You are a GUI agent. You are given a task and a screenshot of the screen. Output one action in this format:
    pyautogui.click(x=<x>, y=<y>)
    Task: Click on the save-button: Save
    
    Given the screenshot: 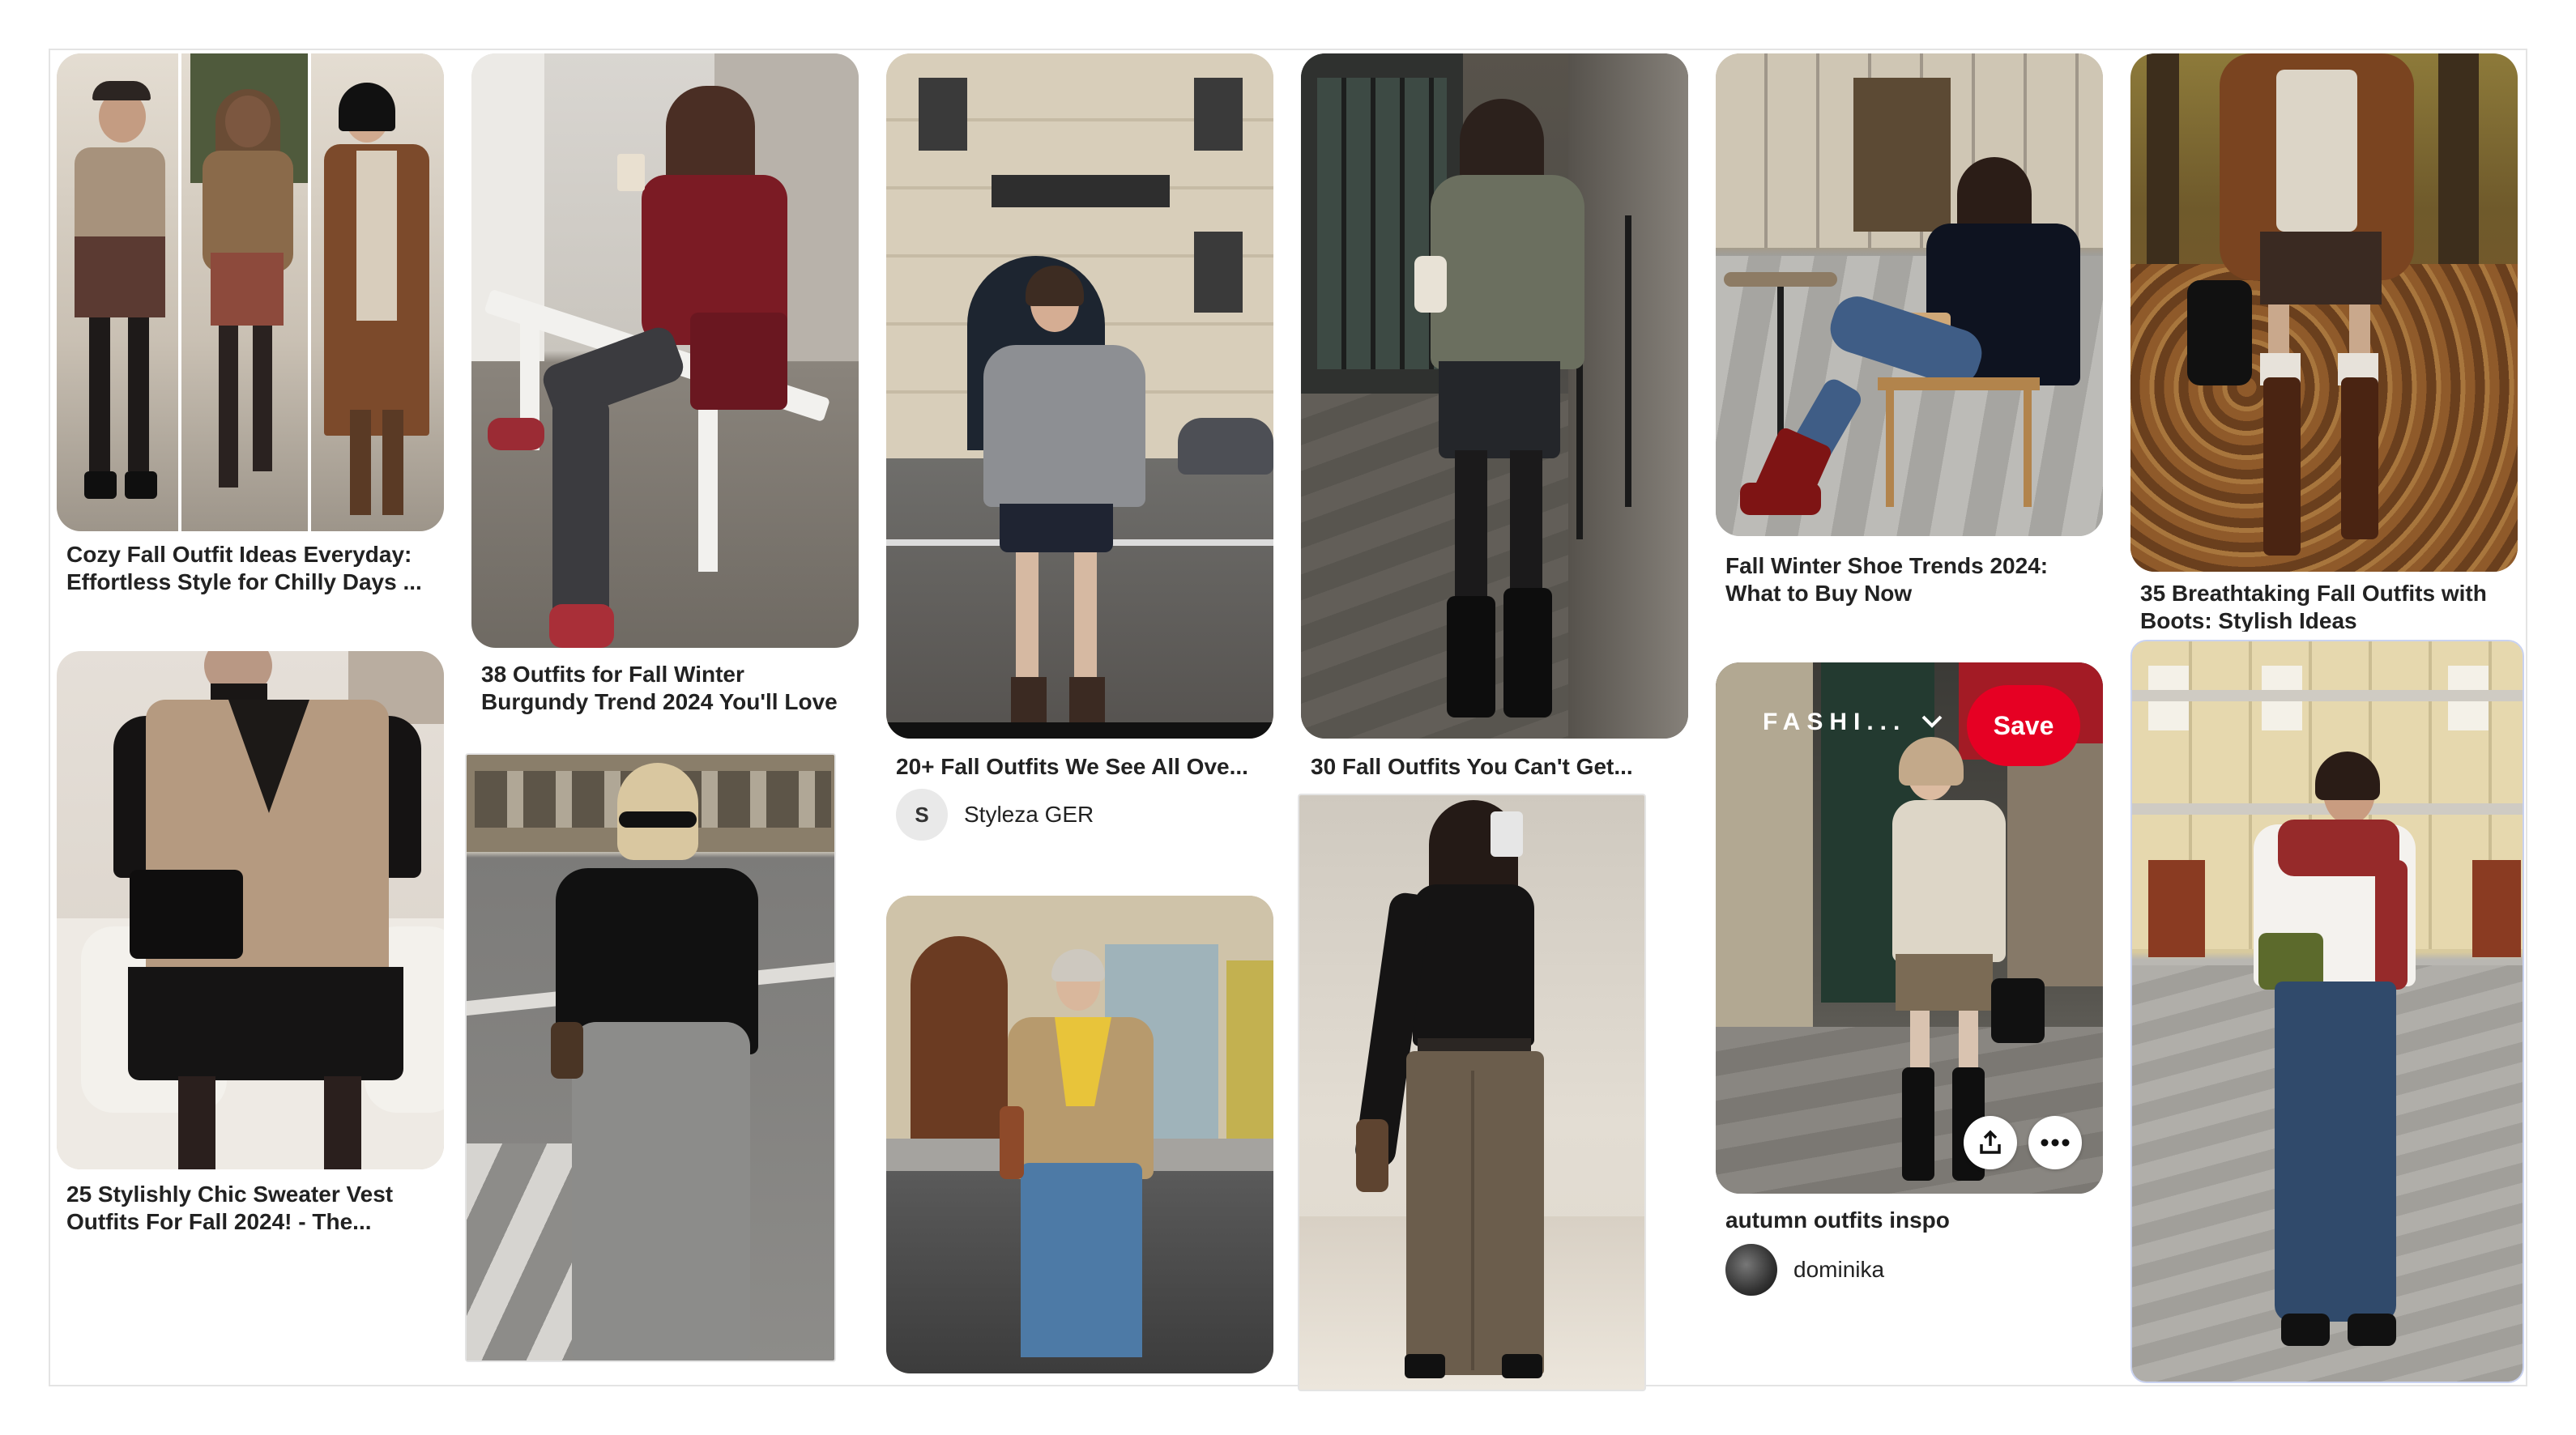 What is the action you would take?
    pyautogui.click(x=2023, y=725)
    